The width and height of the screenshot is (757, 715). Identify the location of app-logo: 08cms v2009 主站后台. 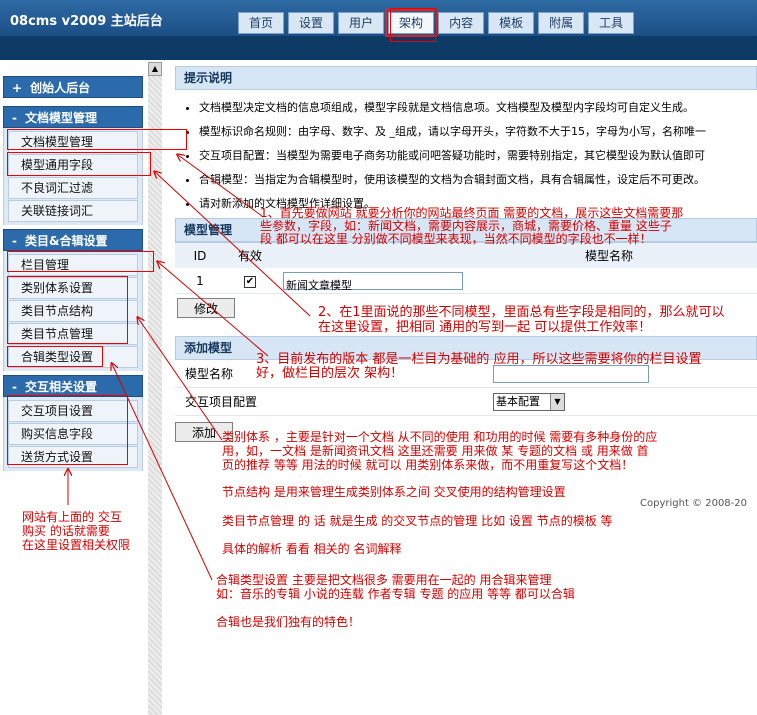
(86, 21).